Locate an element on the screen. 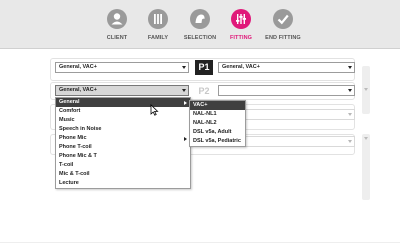 This screenshot has height=250, width=400. program-1-badge: P1 is located at coordinates (204, 67).